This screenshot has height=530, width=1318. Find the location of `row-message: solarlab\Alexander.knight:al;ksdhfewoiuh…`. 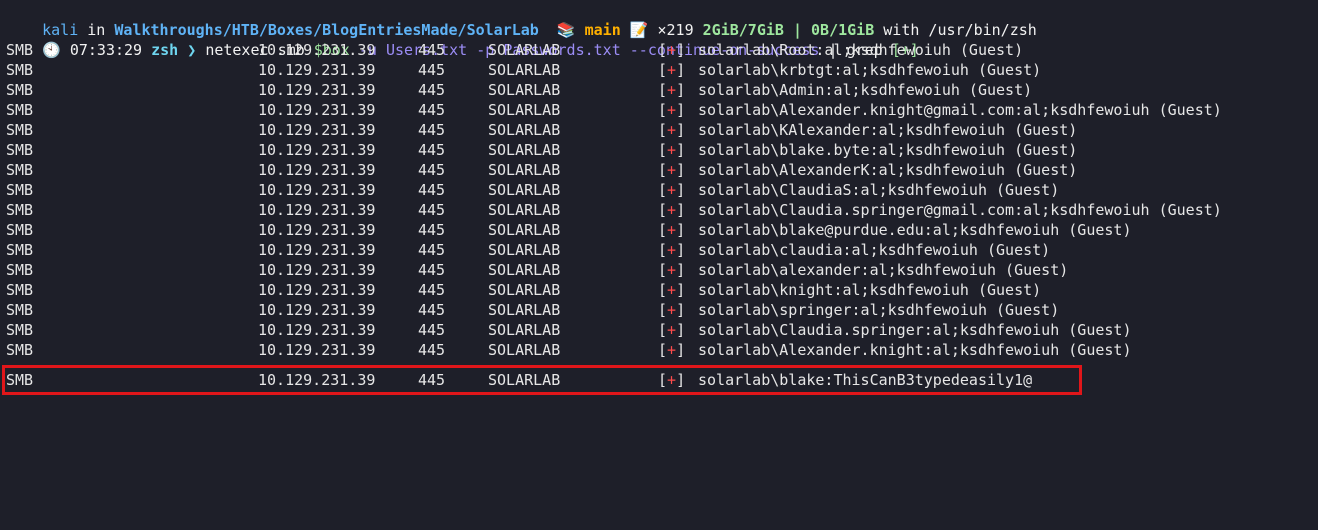

row-message: solarlab\Alexander.knight:al;ksdhfewoiuh… is located at coordinates (915, 350).